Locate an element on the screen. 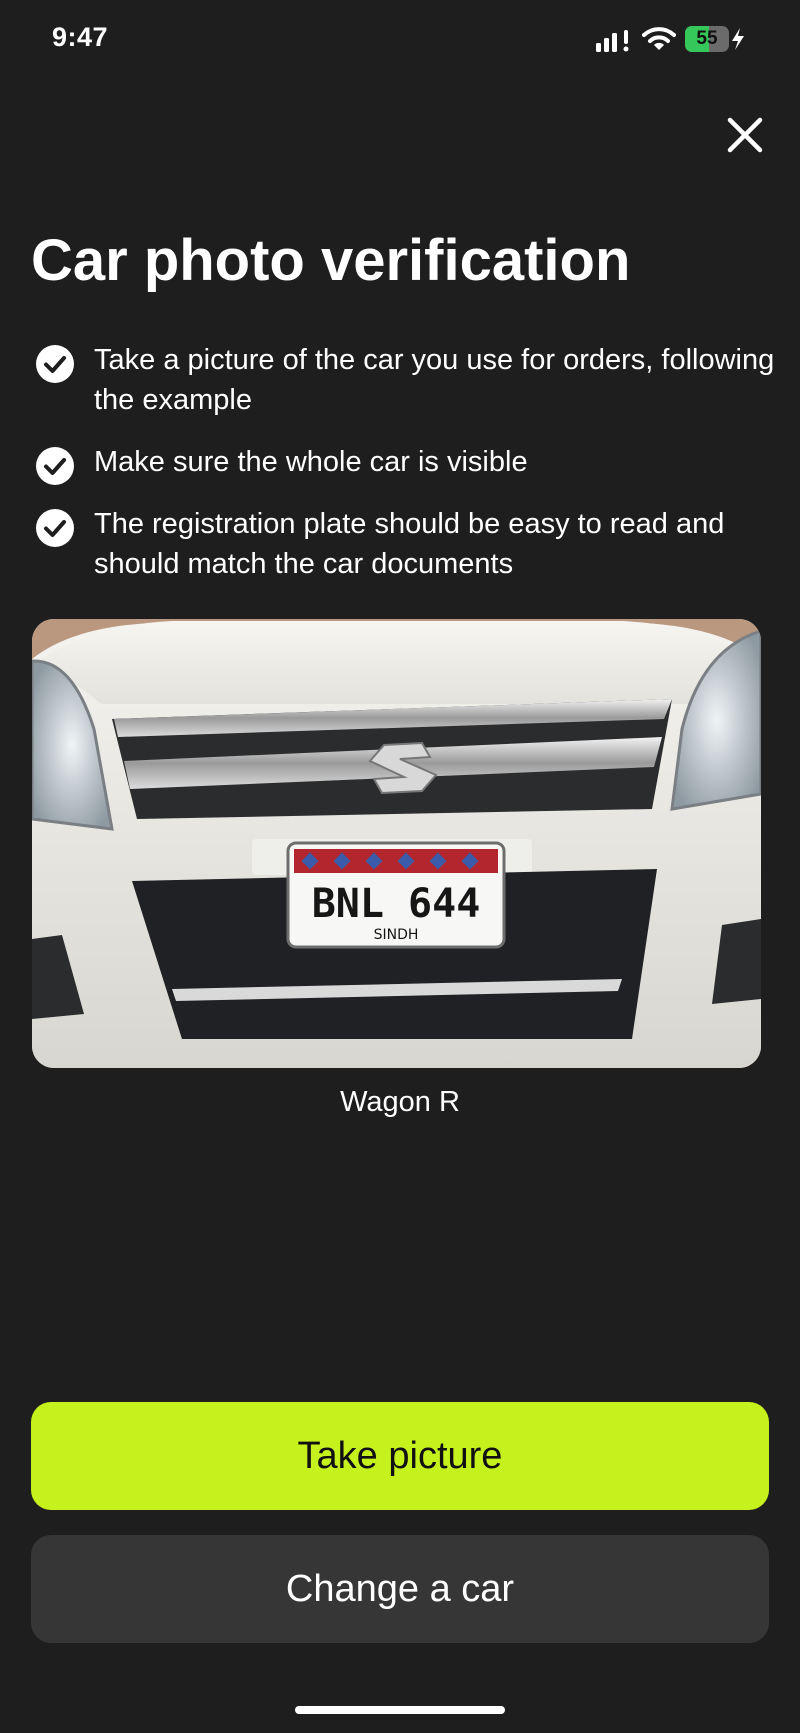 The image size is (800, 1733). close-icon is located at coordinates (745, 135).